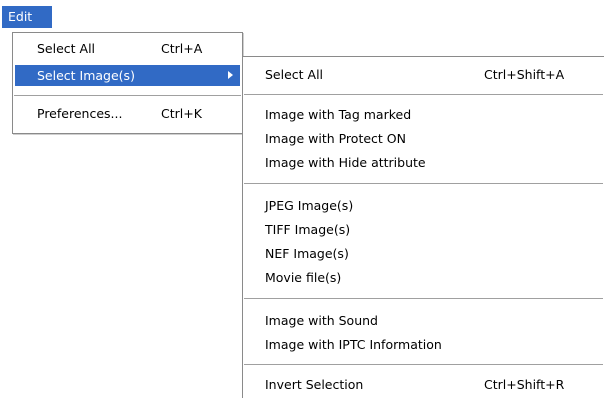  I want to click on menu-item-preferences: Preferences... Ctrl+K, so click(127, 113).